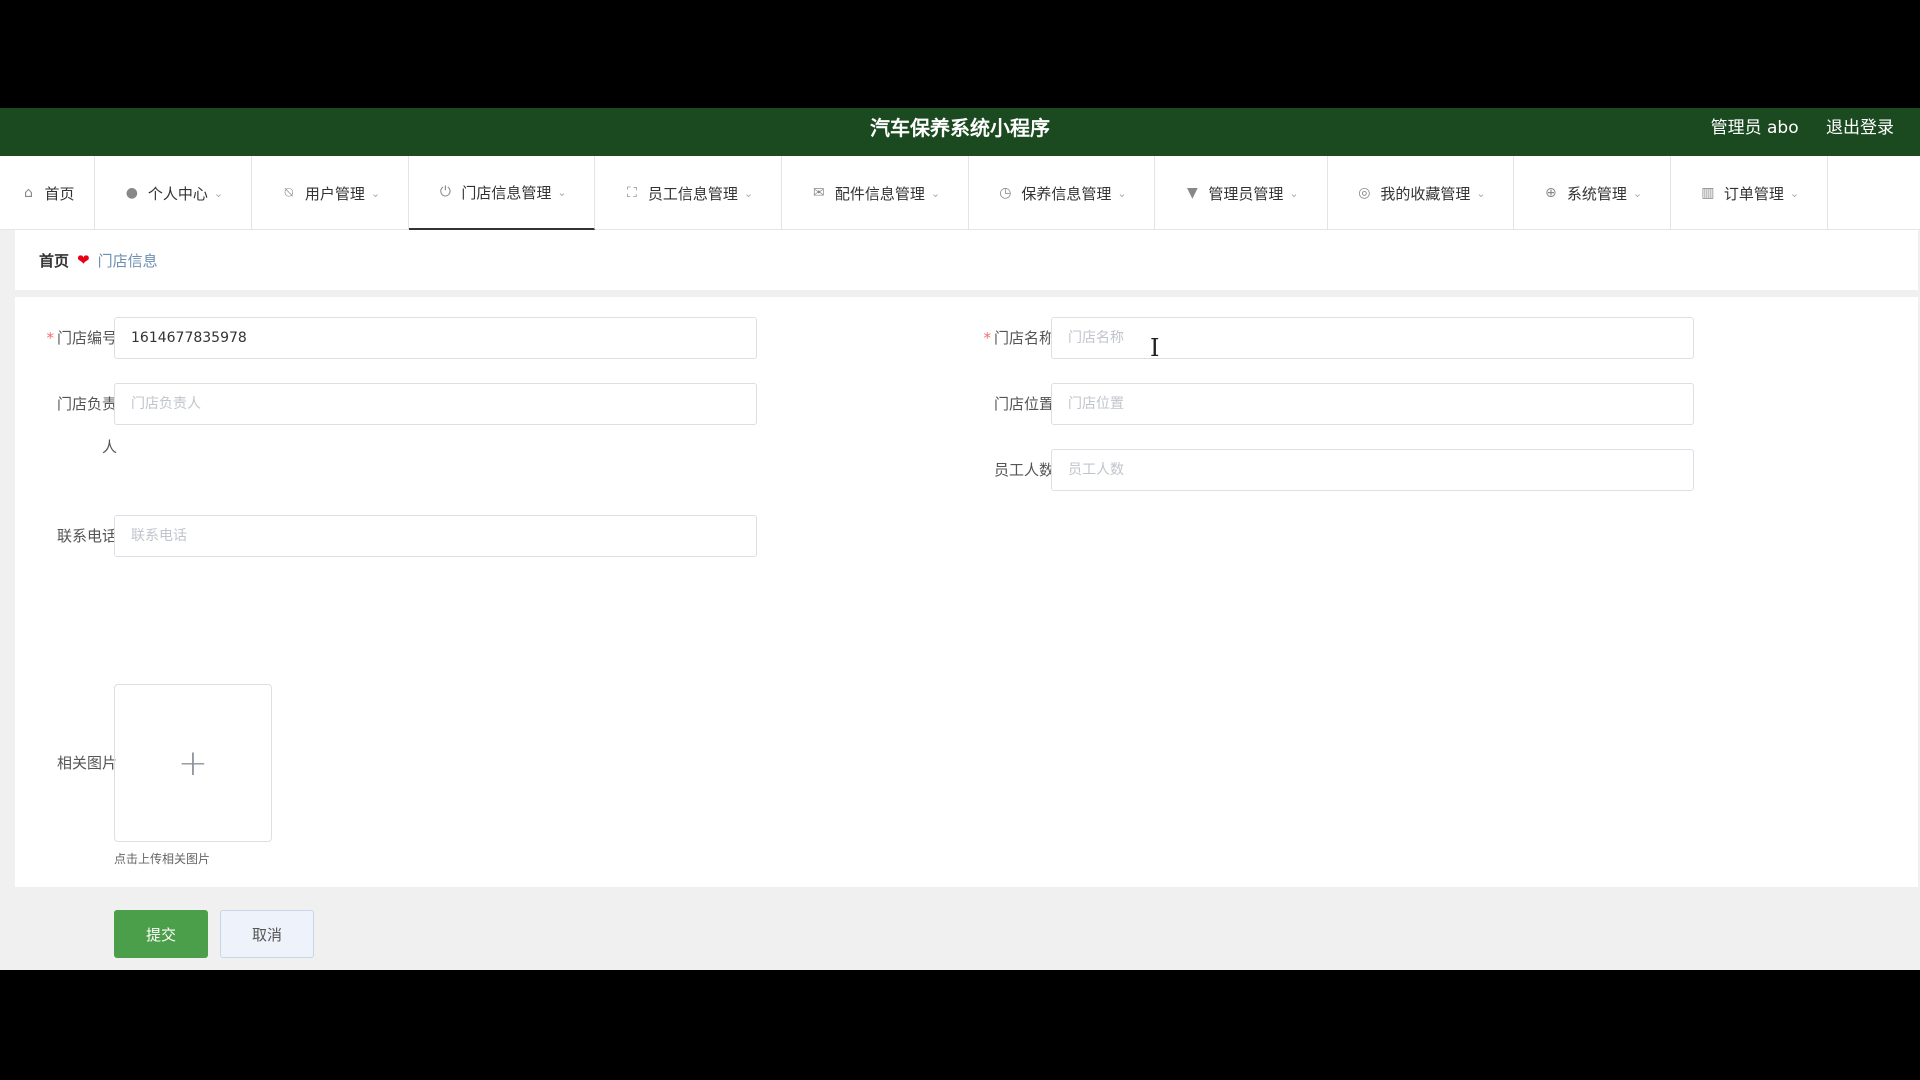 The image size is (1920, 1080). I want to click on nav-item-personal-center: ● 个人中心 ⌄, so click(173, 193).